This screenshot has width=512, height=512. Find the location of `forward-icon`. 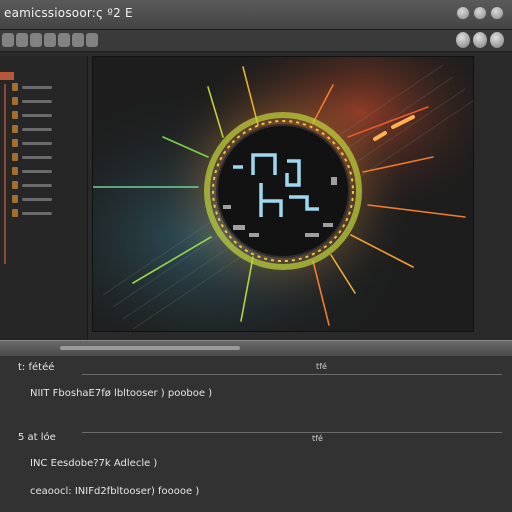

forward-icon is located at coordinates (22, 40).